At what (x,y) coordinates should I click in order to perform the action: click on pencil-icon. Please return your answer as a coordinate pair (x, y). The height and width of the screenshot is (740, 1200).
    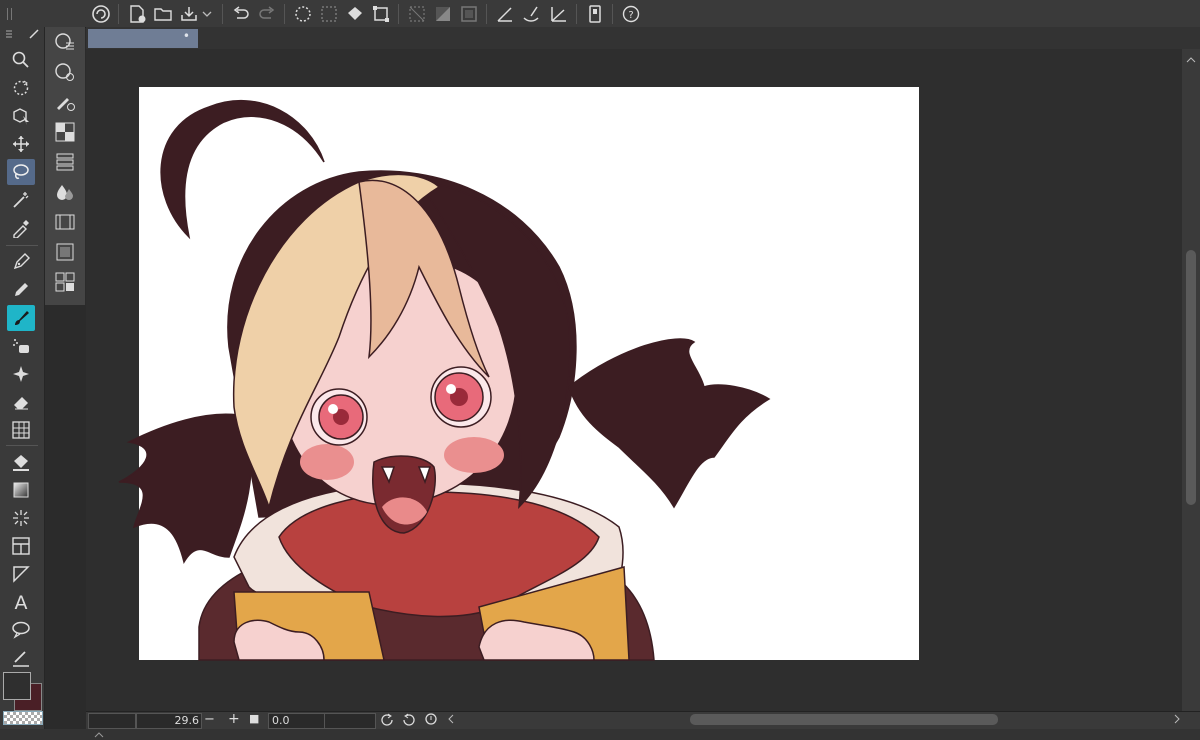
    Looking at the image, I should click on (21, 290).